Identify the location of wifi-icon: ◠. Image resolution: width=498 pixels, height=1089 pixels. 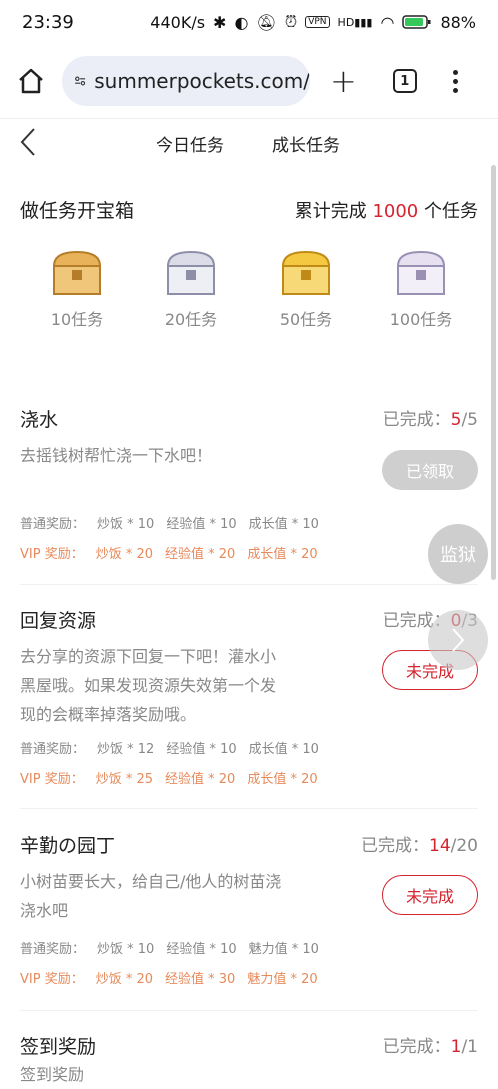
(387, 22).